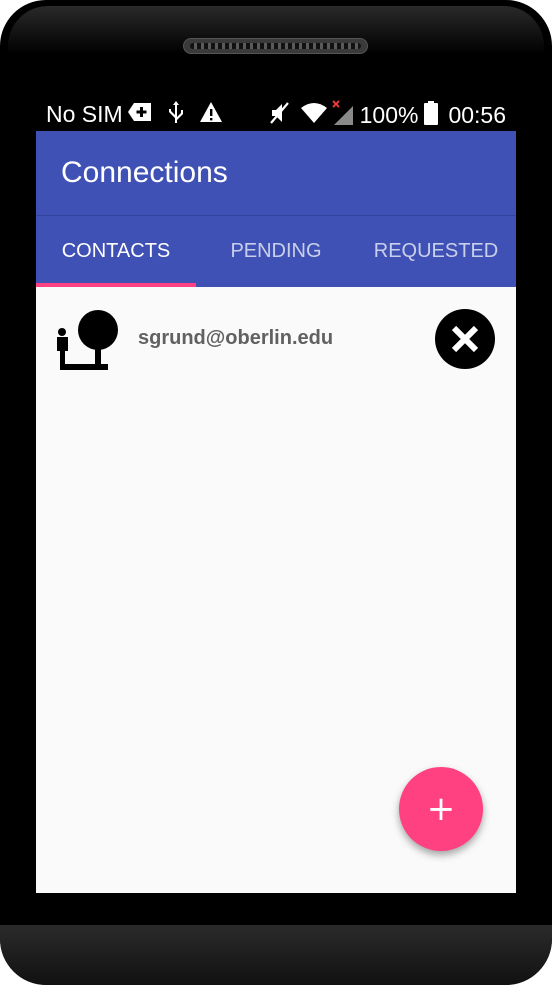 The image size is (552, 985). What do you see at coordinates (176, 114) in the screenshot?
I see `usb-icon` at bounding box center [176, 114].